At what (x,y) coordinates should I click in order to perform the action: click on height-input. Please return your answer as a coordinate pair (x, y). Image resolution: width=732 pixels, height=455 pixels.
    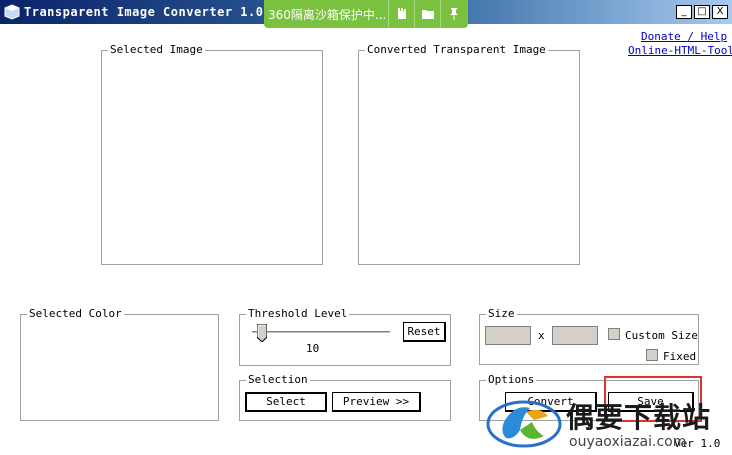
    Looking at the image, I should click on (575, 335).